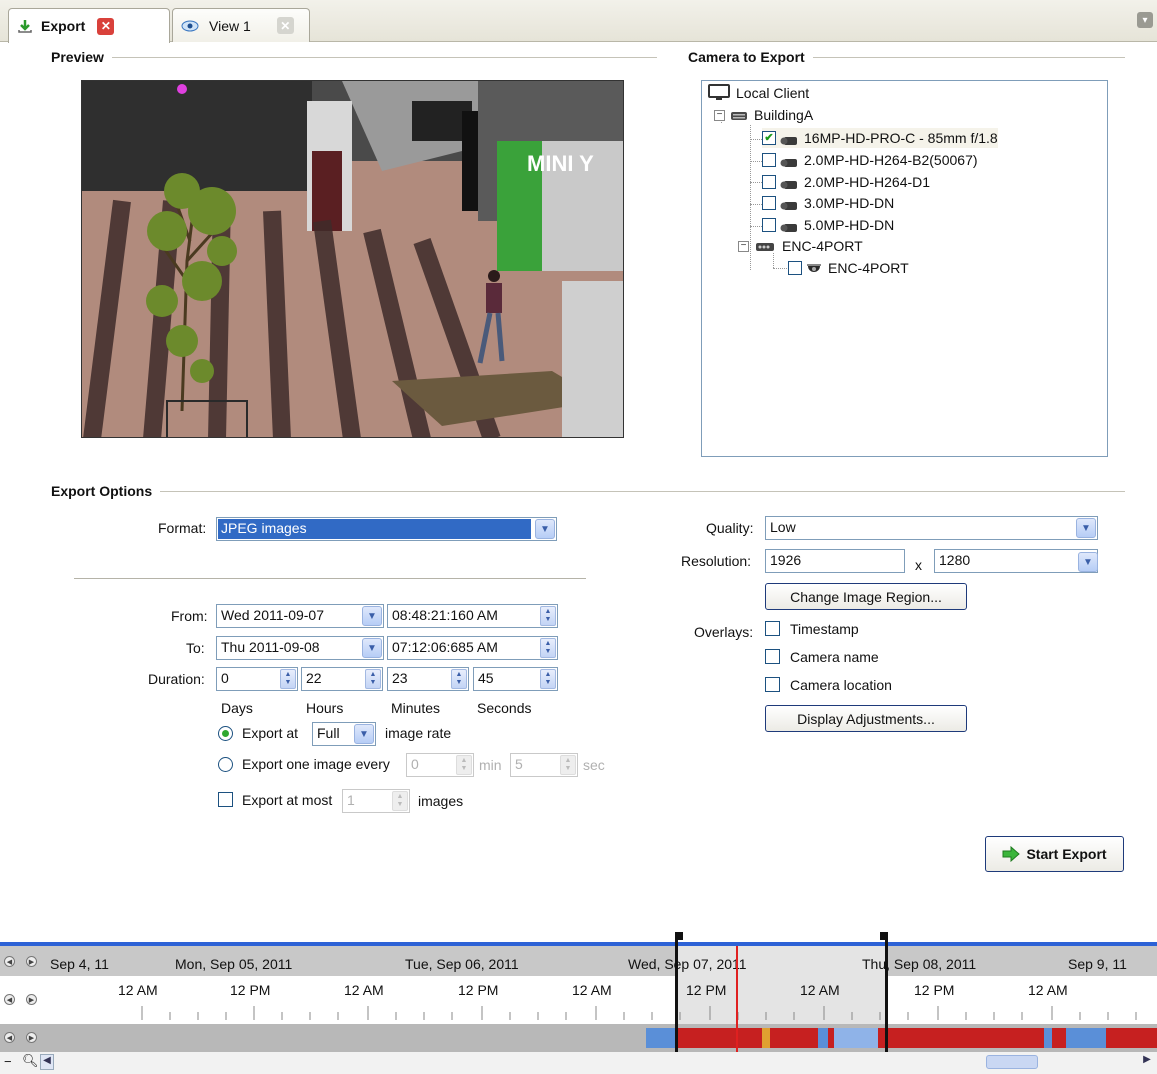 The height and width of the screenshot is (1074, 1157). Describe the element at coordinates (440, 765) in the screenshot. I see `every-min-spinner: 0 ▲ ▼` at that location.